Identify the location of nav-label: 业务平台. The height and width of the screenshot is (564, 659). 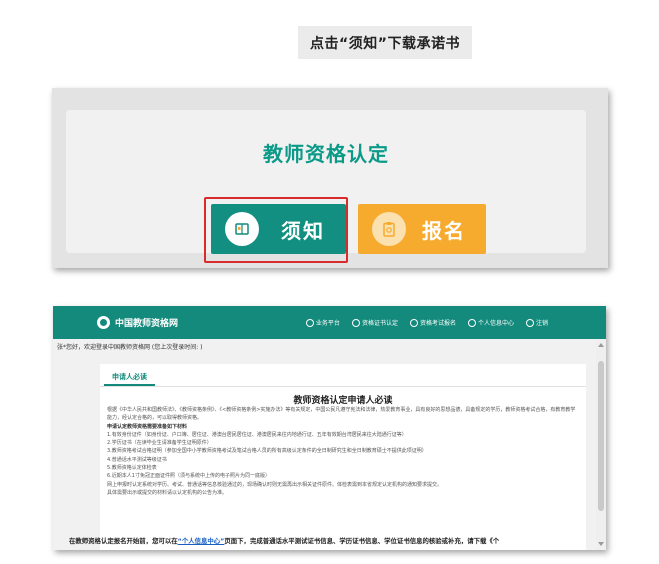
(327, 323).